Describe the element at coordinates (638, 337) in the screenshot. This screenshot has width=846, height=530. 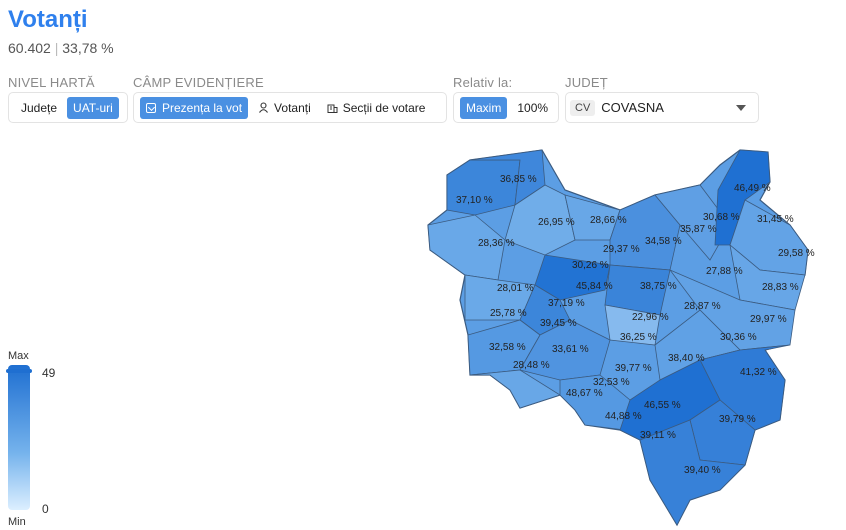
I see `region-label: 36,25 %` at that location.